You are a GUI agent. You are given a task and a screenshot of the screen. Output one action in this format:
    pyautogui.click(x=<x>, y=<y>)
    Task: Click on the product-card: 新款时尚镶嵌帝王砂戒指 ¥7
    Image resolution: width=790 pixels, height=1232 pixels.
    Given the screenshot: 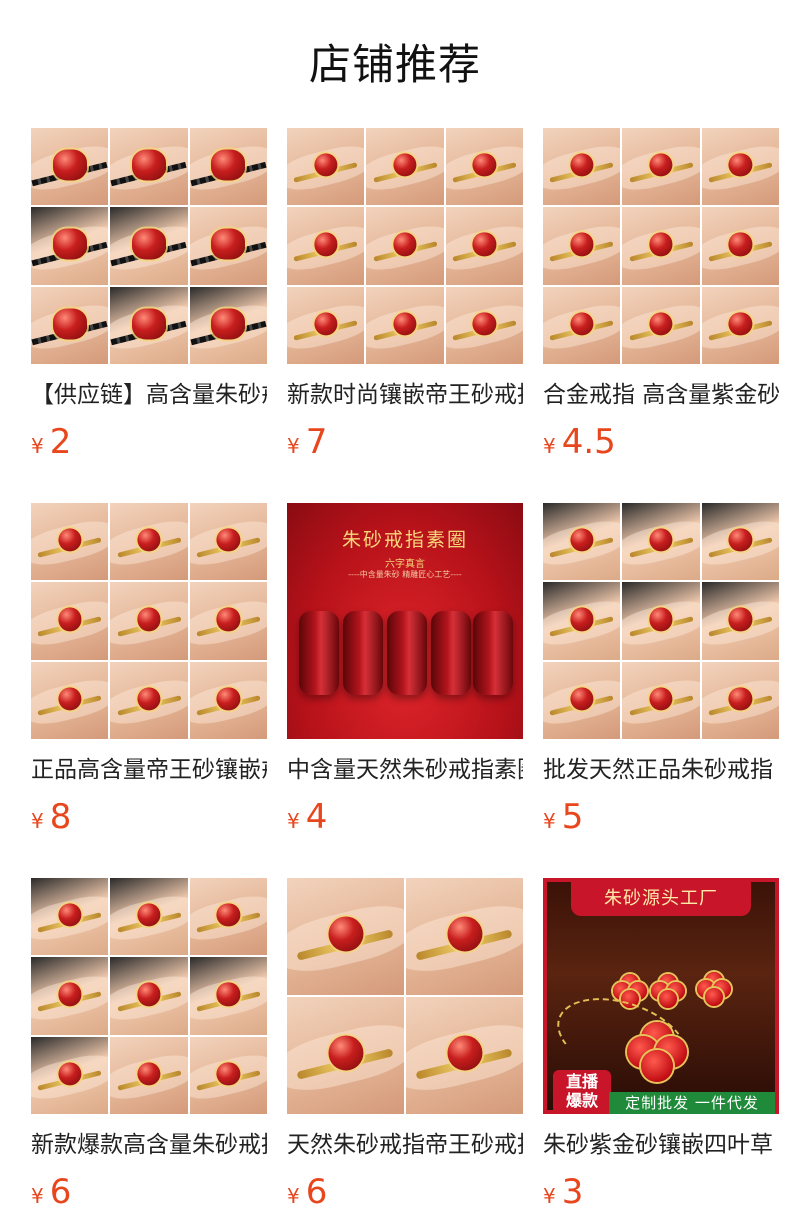 What is the action you would take?
    pyautogui.click(x=405, y=295)
    